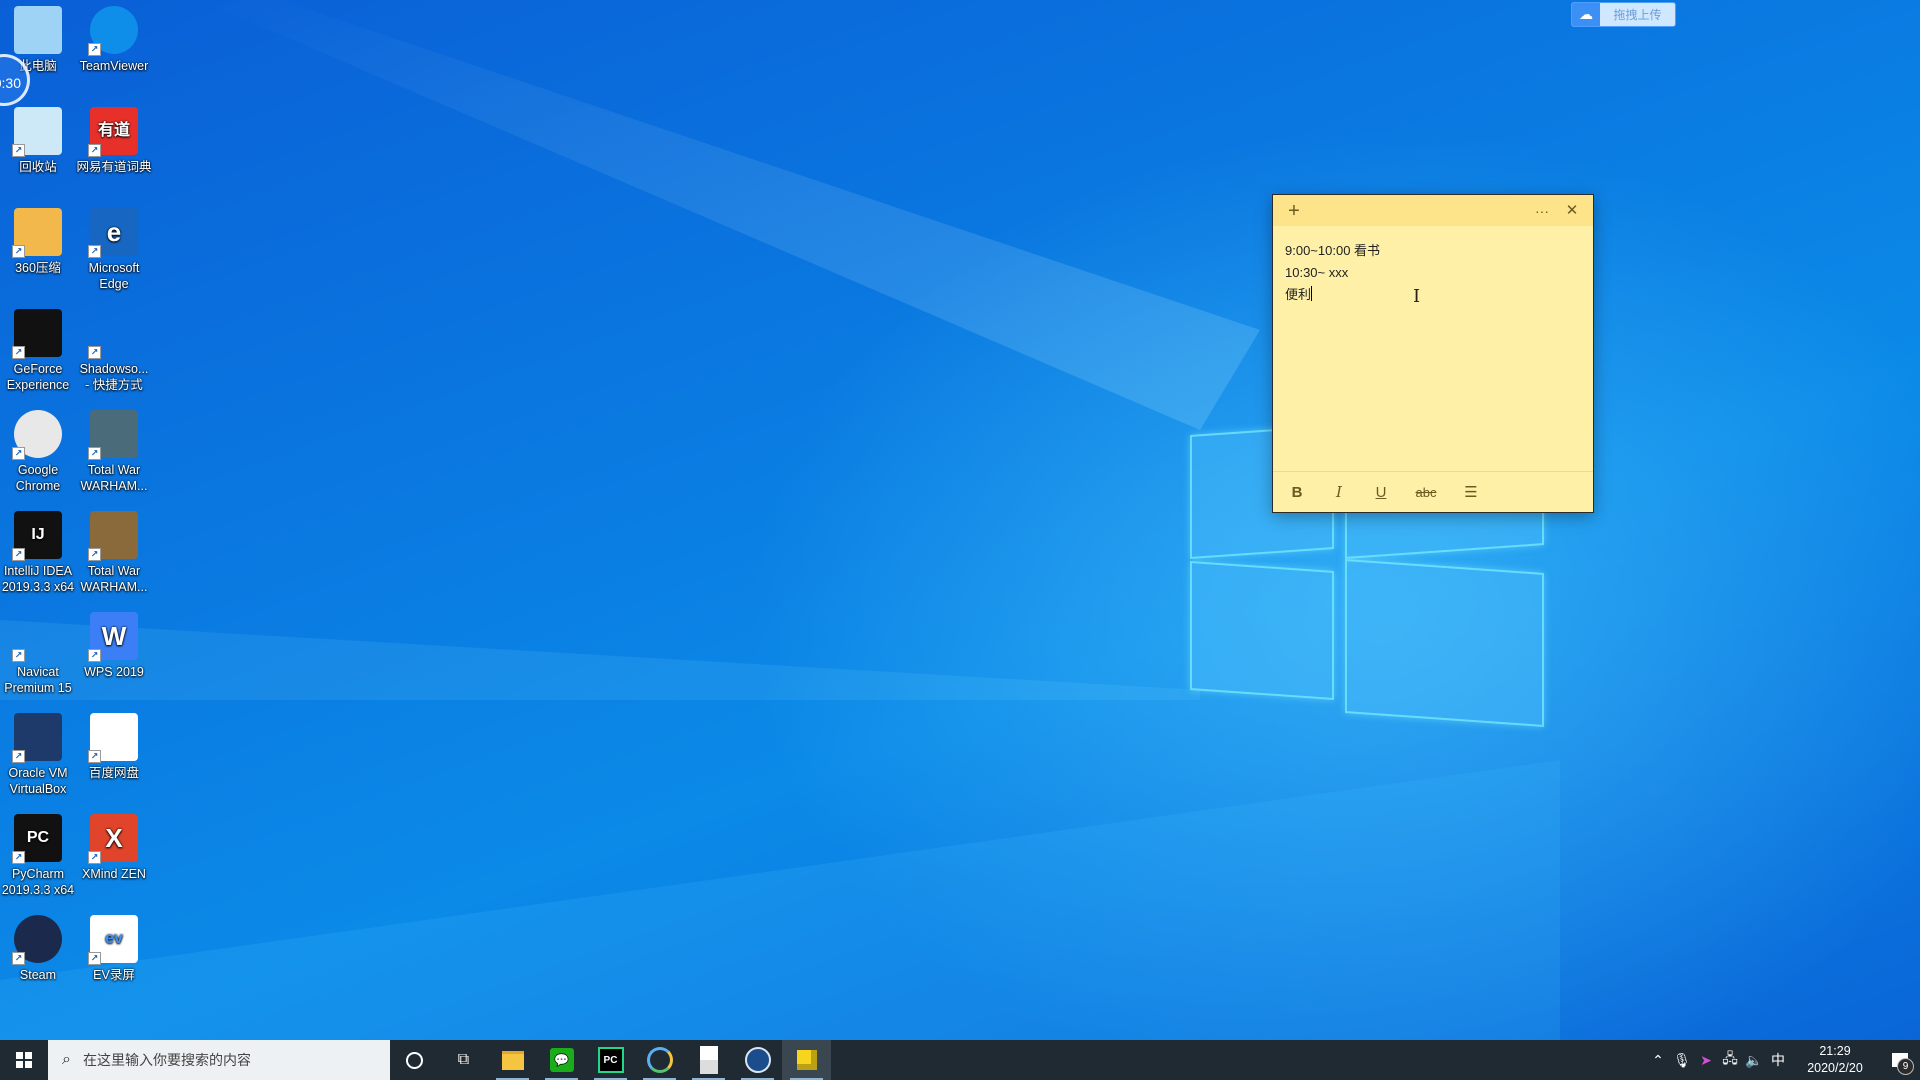 The image size is (1920, 1080). What do you see at coordinates (1754, 1060) in the screenshot?
I see `volume-icon: 🔈` at bounding box center [1754, 1060].